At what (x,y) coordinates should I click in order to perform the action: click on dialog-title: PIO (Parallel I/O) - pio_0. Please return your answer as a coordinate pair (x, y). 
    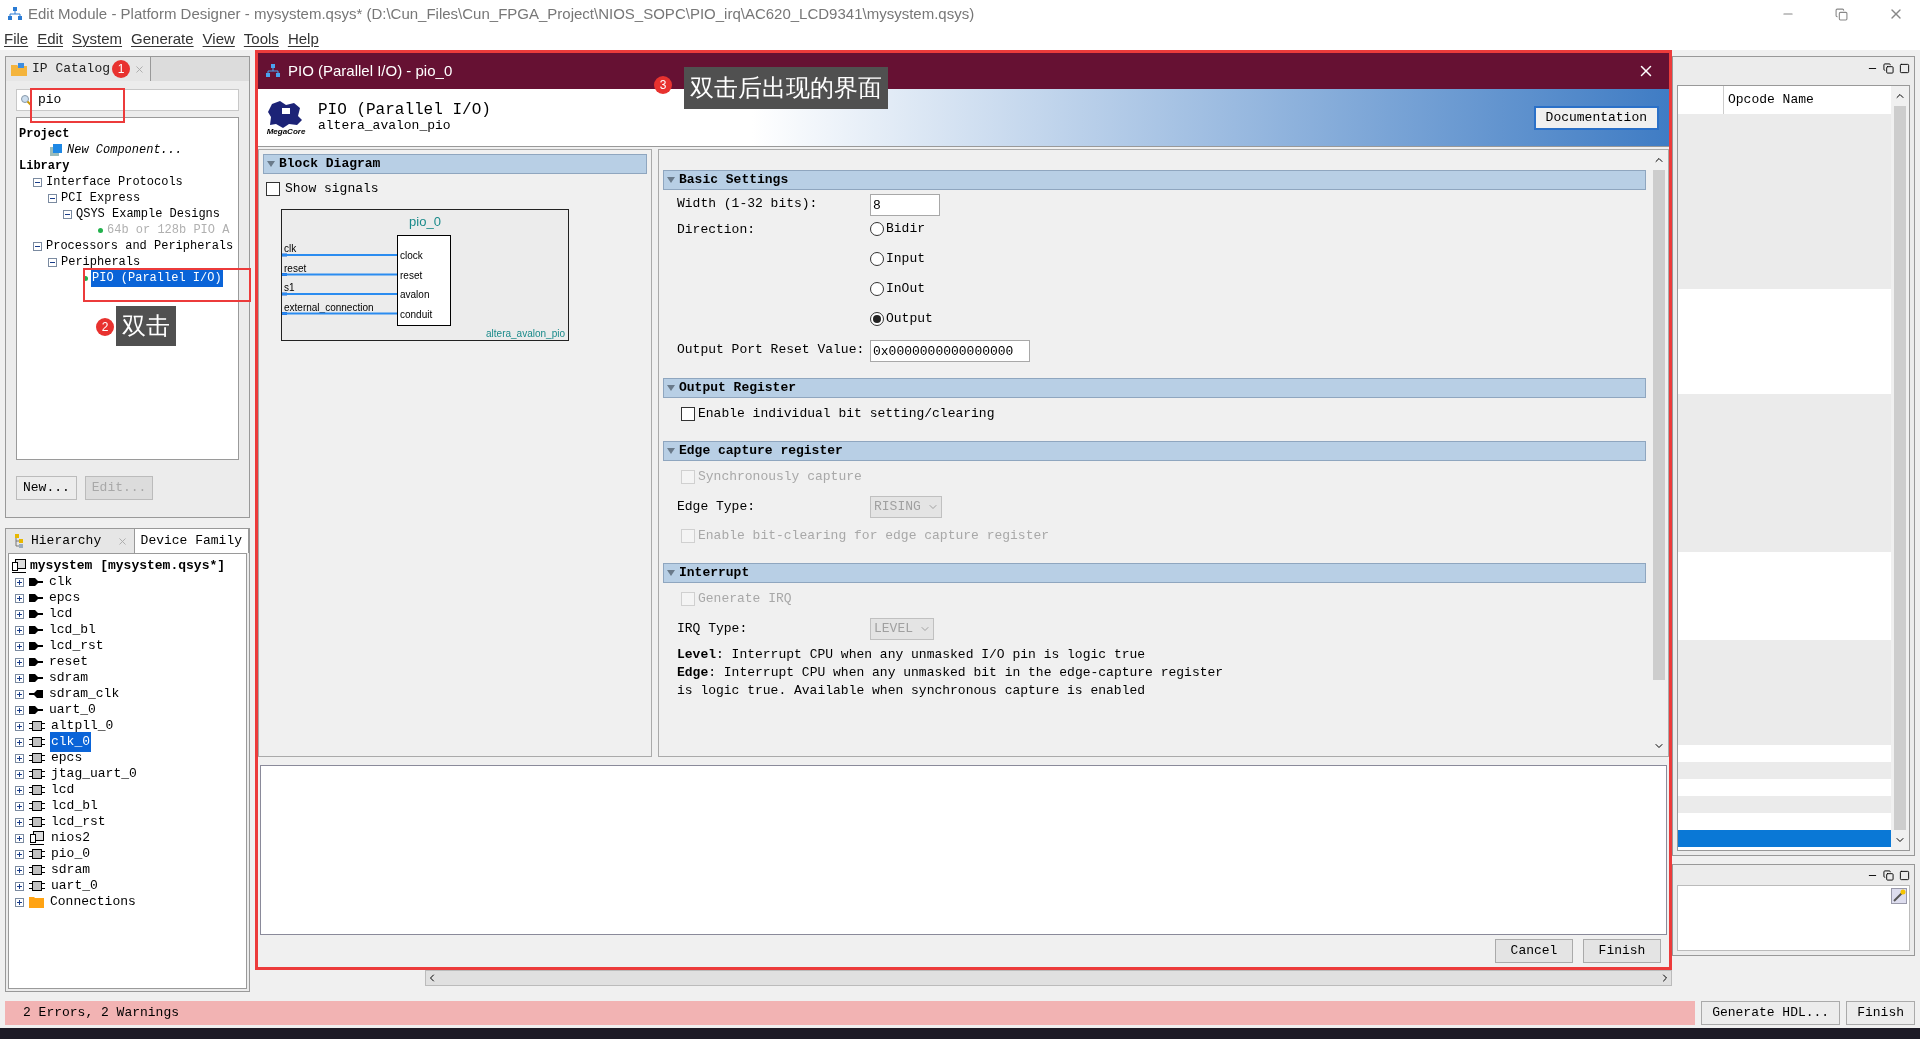
    Looking at the image, I should click on (370, 70).